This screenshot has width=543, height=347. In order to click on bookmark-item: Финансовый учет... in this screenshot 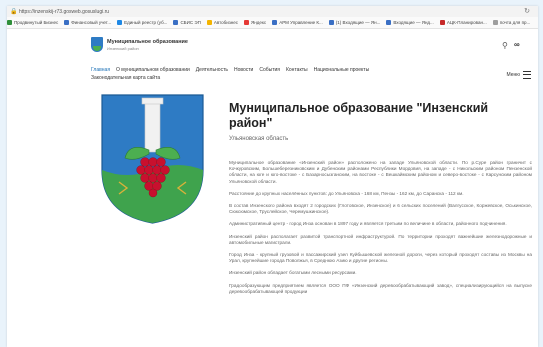, I will do `click(87, 22)`.